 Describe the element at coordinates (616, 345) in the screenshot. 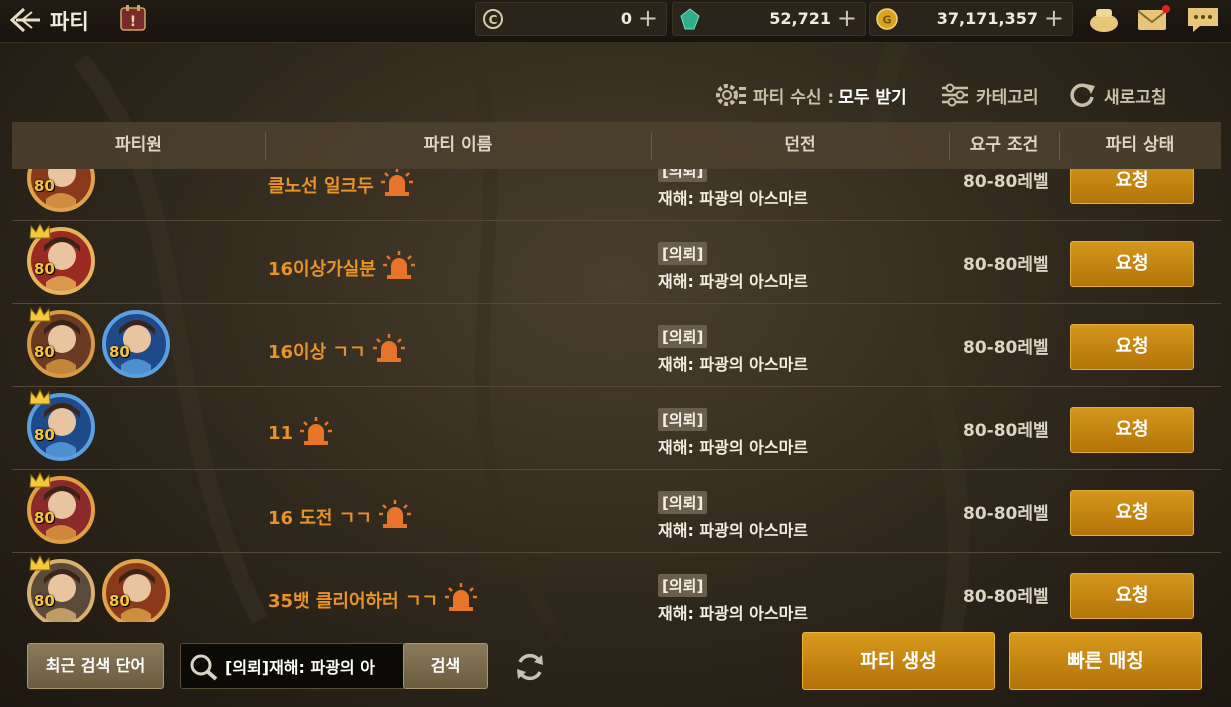

I see `list-item: 80 80 16이상 ㄱㄱ [의뢰] 재해: 파광의 아스마르 80-80레벨 요청` at that location.